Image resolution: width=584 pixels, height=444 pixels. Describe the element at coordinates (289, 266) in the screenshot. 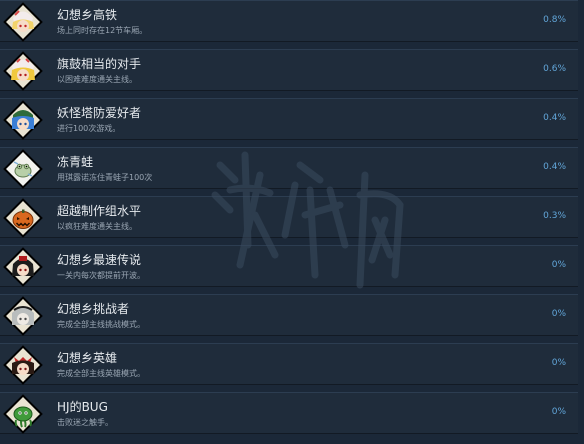

I see `achievement-row: 幻想乡最速传说 一关内每次都提前开波。 0%` at that location.